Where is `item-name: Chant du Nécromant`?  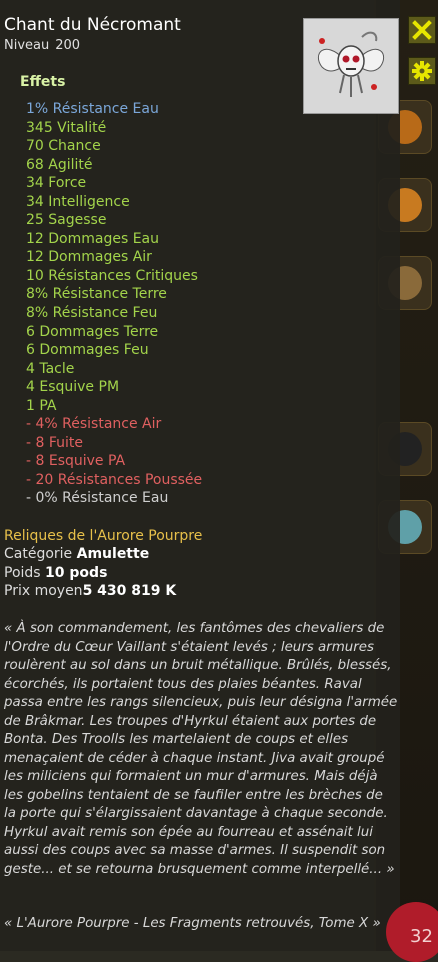 item-name: Chant du Nécromant is located at coordinates (92, 25).